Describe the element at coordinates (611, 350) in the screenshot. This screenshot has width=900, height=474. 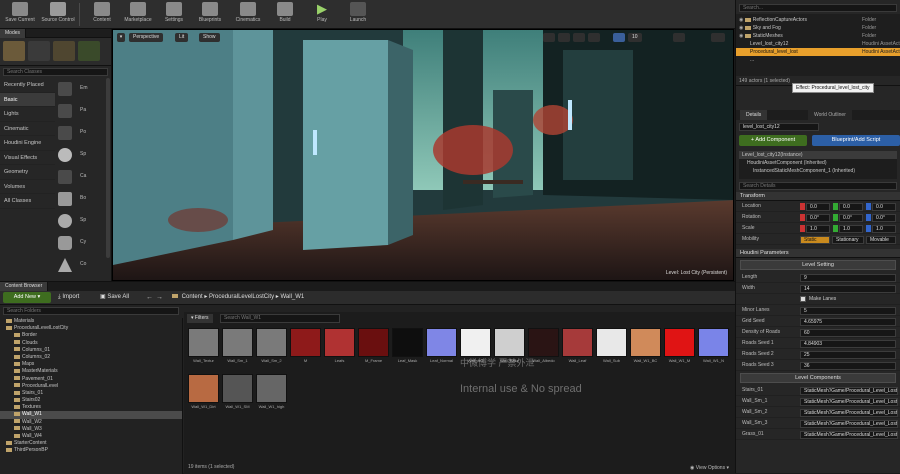
I see `asset-tile: Wall_Sub` at that location.